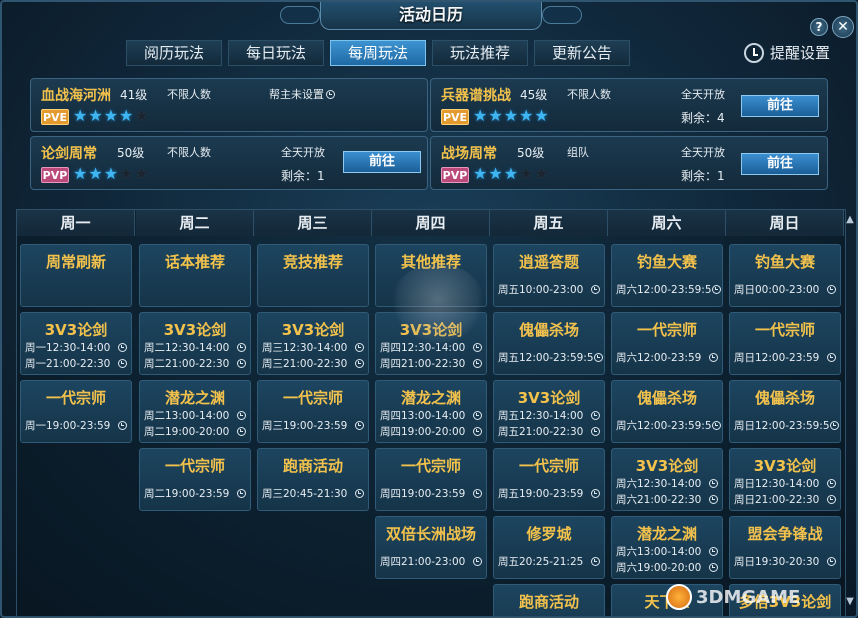 Image resolution: width=858 pixels, height=618 pixels. Describe the element at coordinates (480, 53) in the screenshot. I see `tab-3: 玩法推荐` at that location.